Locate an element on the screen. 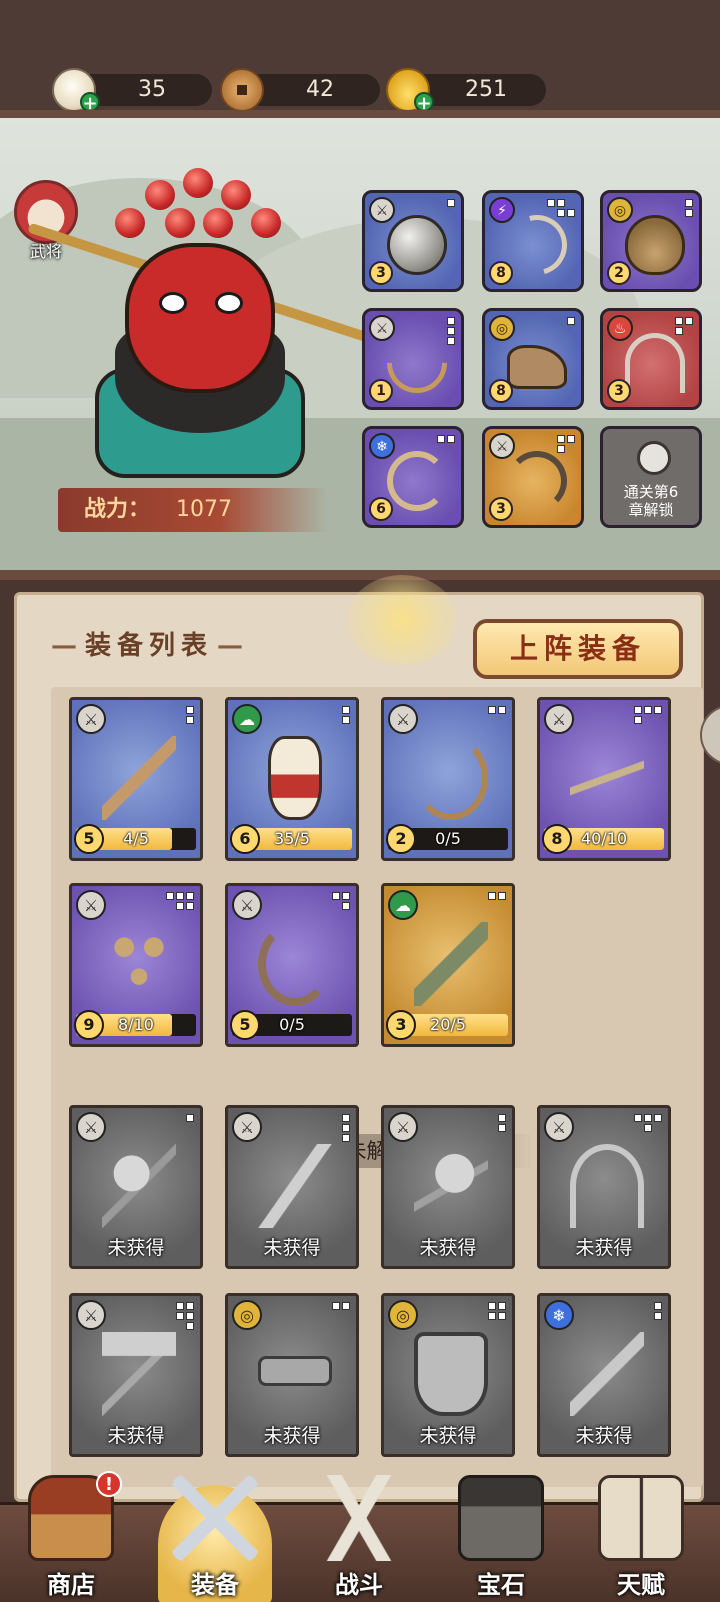 Image resolution: width=720 pixels, height=1602 pixels. item-level: 5 is located at coordinates (89, 839).